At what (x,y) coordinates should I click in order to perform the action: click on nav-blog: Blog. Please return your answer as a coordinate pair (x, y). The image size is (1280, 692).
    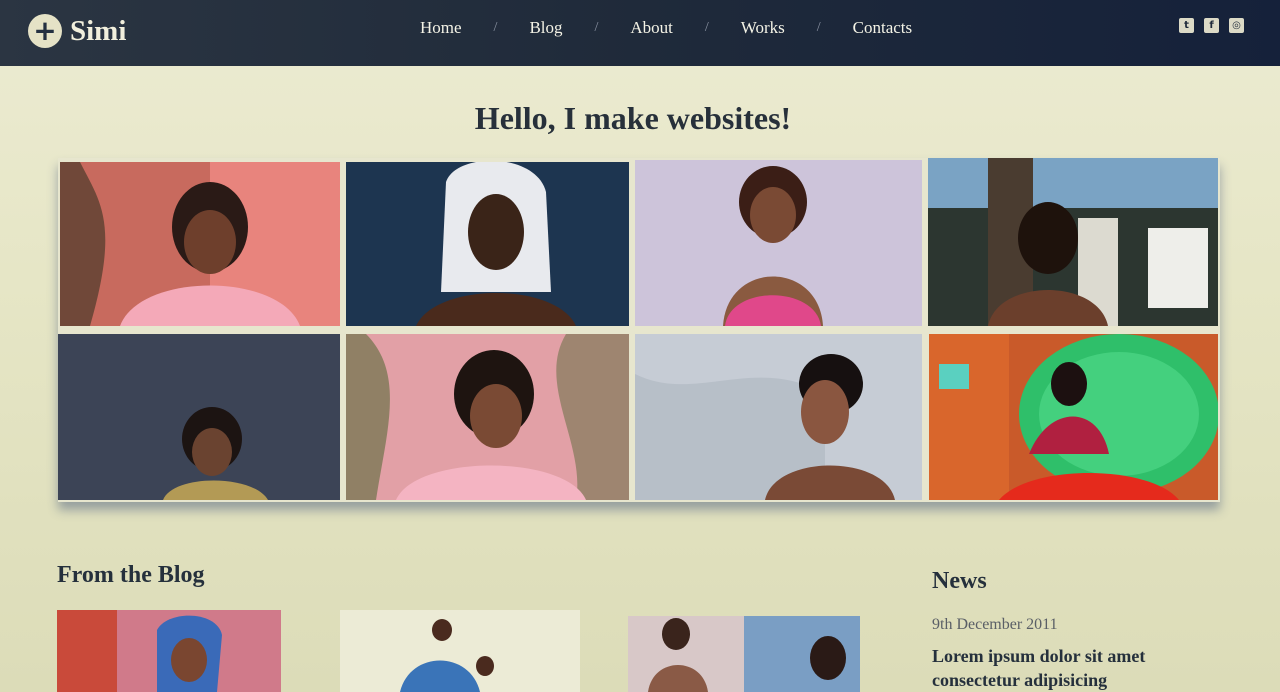
    Looking at the image, I should click on (545, 28).